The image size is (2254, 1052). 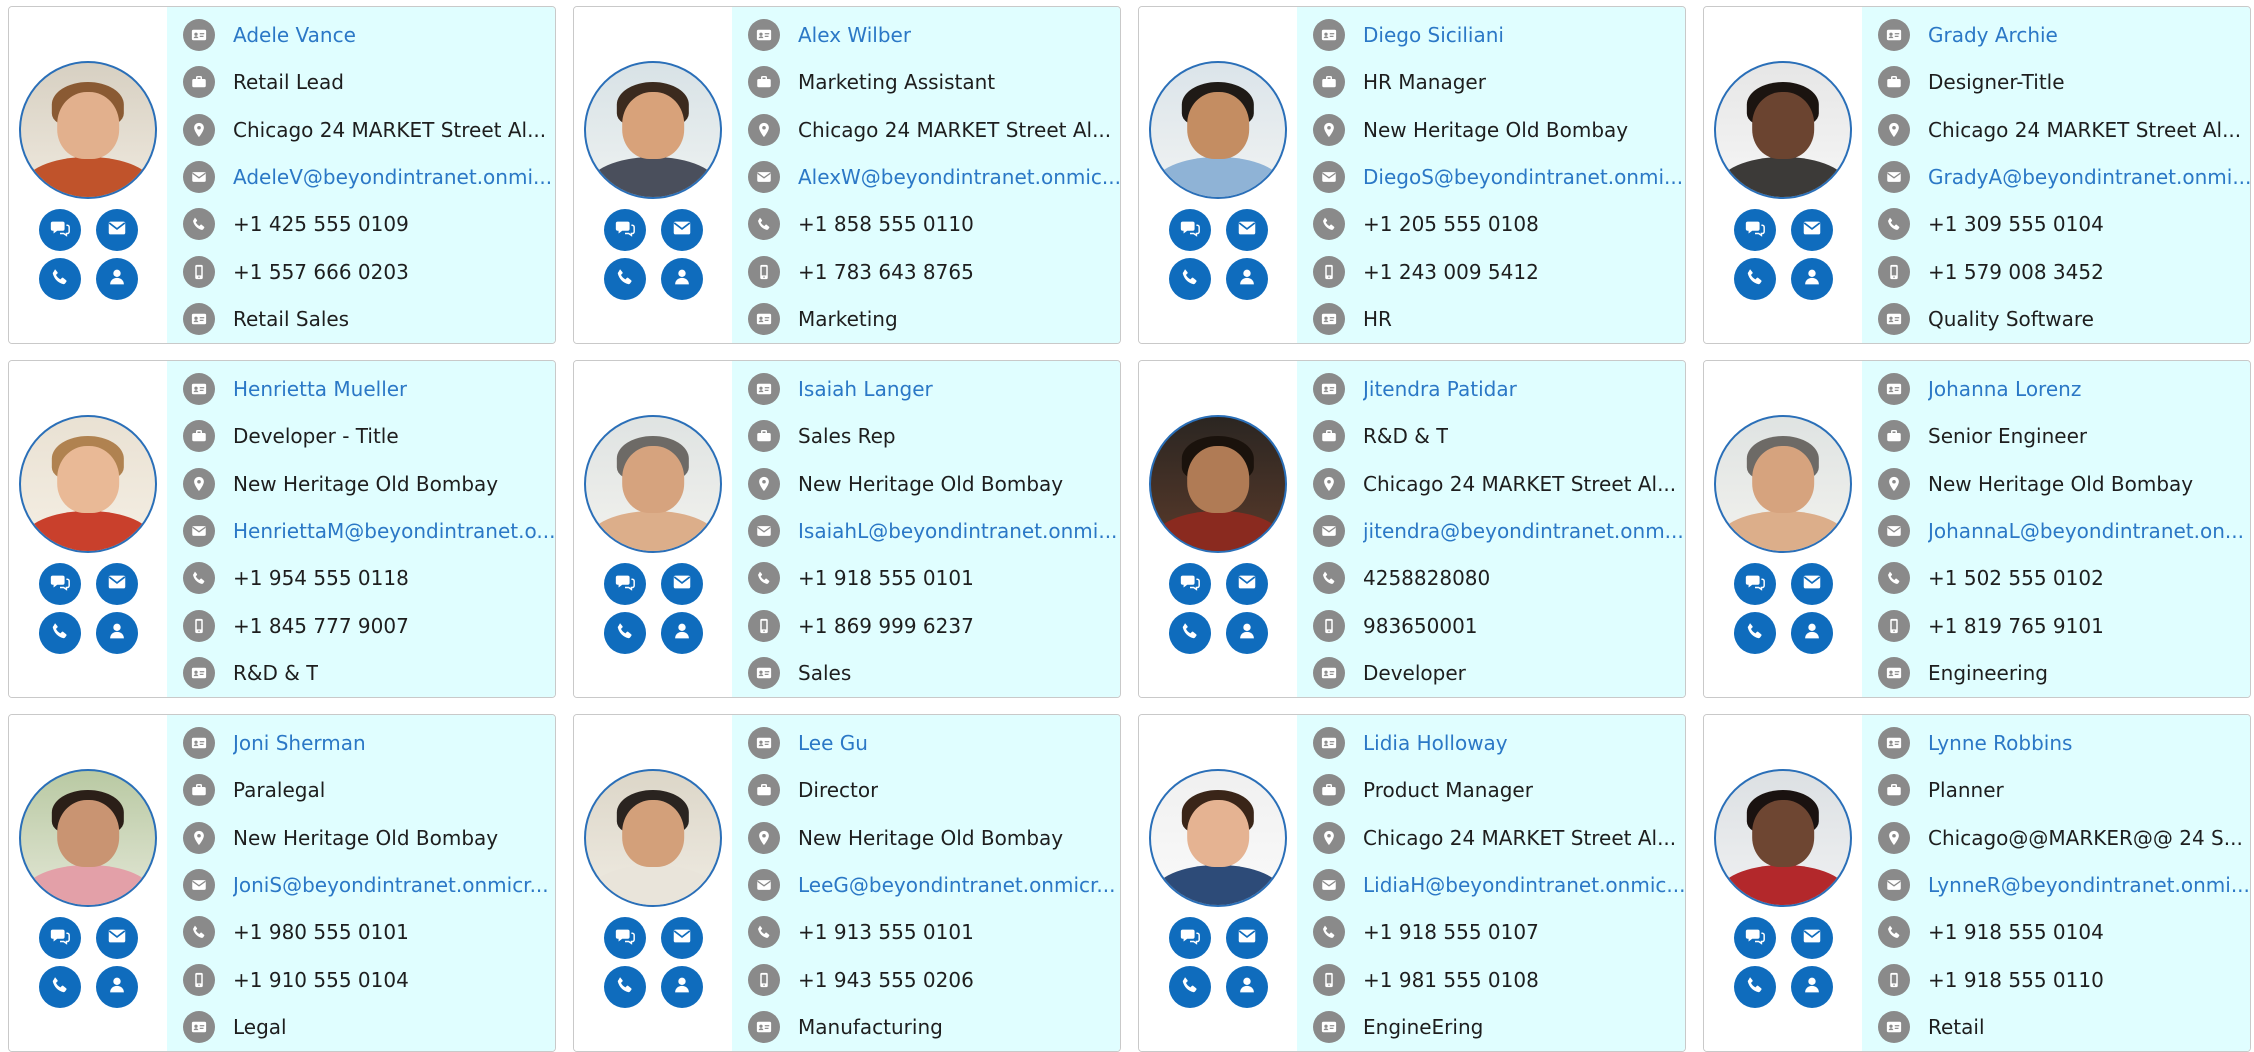 I want to click on contact-name: Lidia Holloway, so click(x=1435, y=743).